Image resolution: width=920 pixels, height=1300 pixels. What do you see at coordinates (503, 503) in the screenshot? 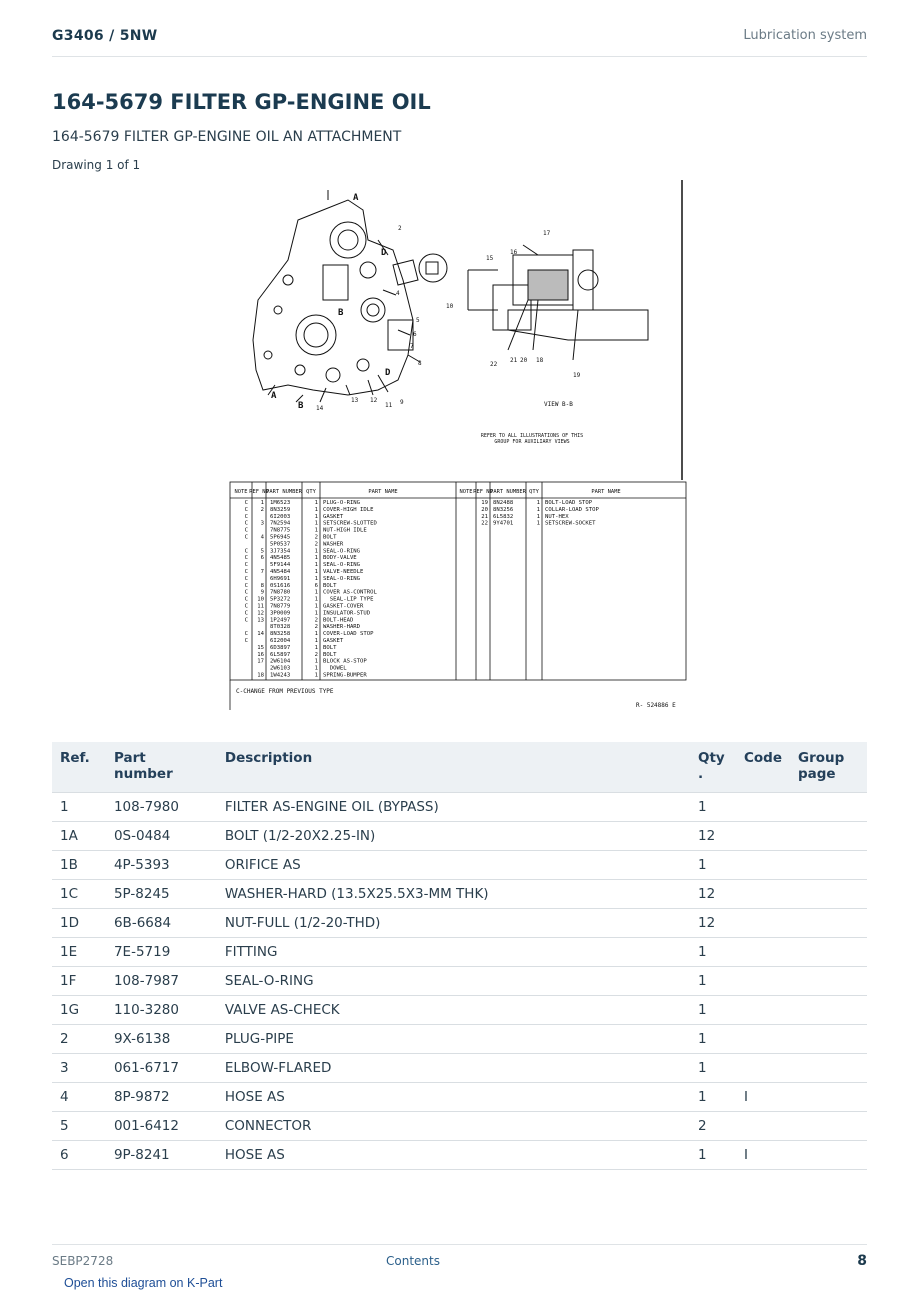
I see `diagram-row-cell: 8N2488` at bounding box center [503, 503].